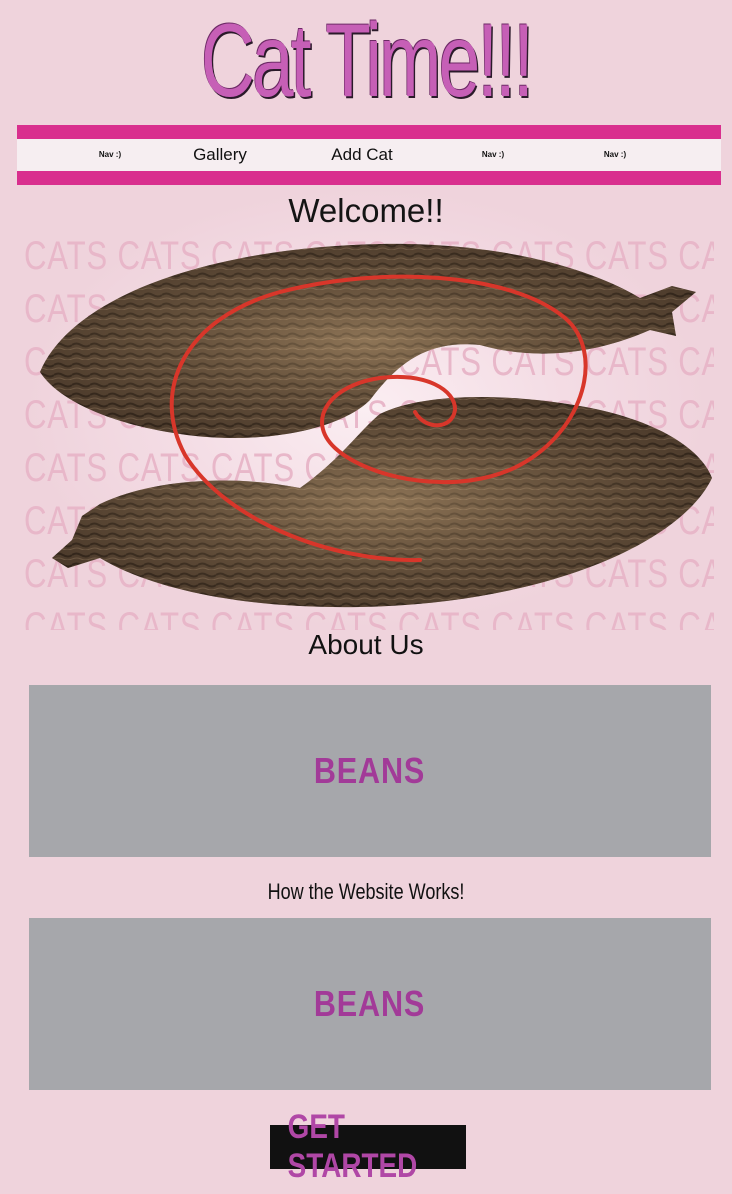 The width and height of the screenshot is (732, 1194). I want to click on nav-item-gallery: Gallery, so click(220, 155).